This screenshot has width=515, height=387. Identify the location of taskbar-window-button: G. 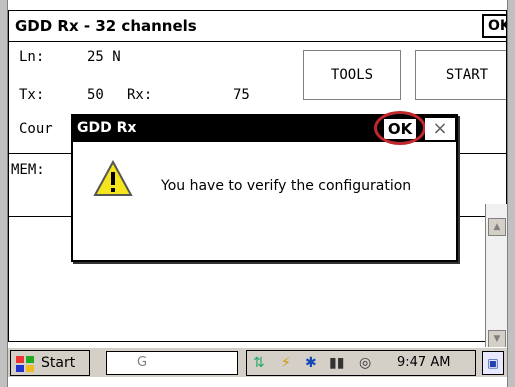
(172, 363).